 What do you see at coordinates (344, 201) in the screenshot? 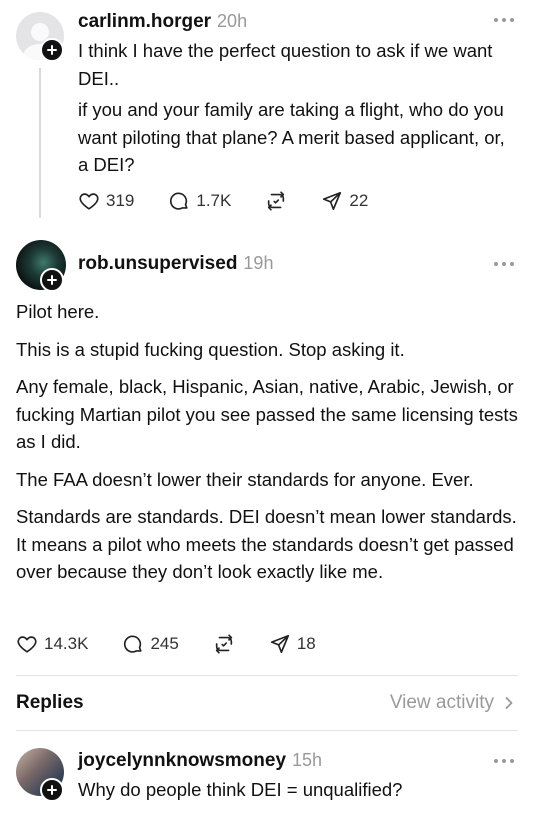
I see `share-button: 22` at bounding box center [344, 201].